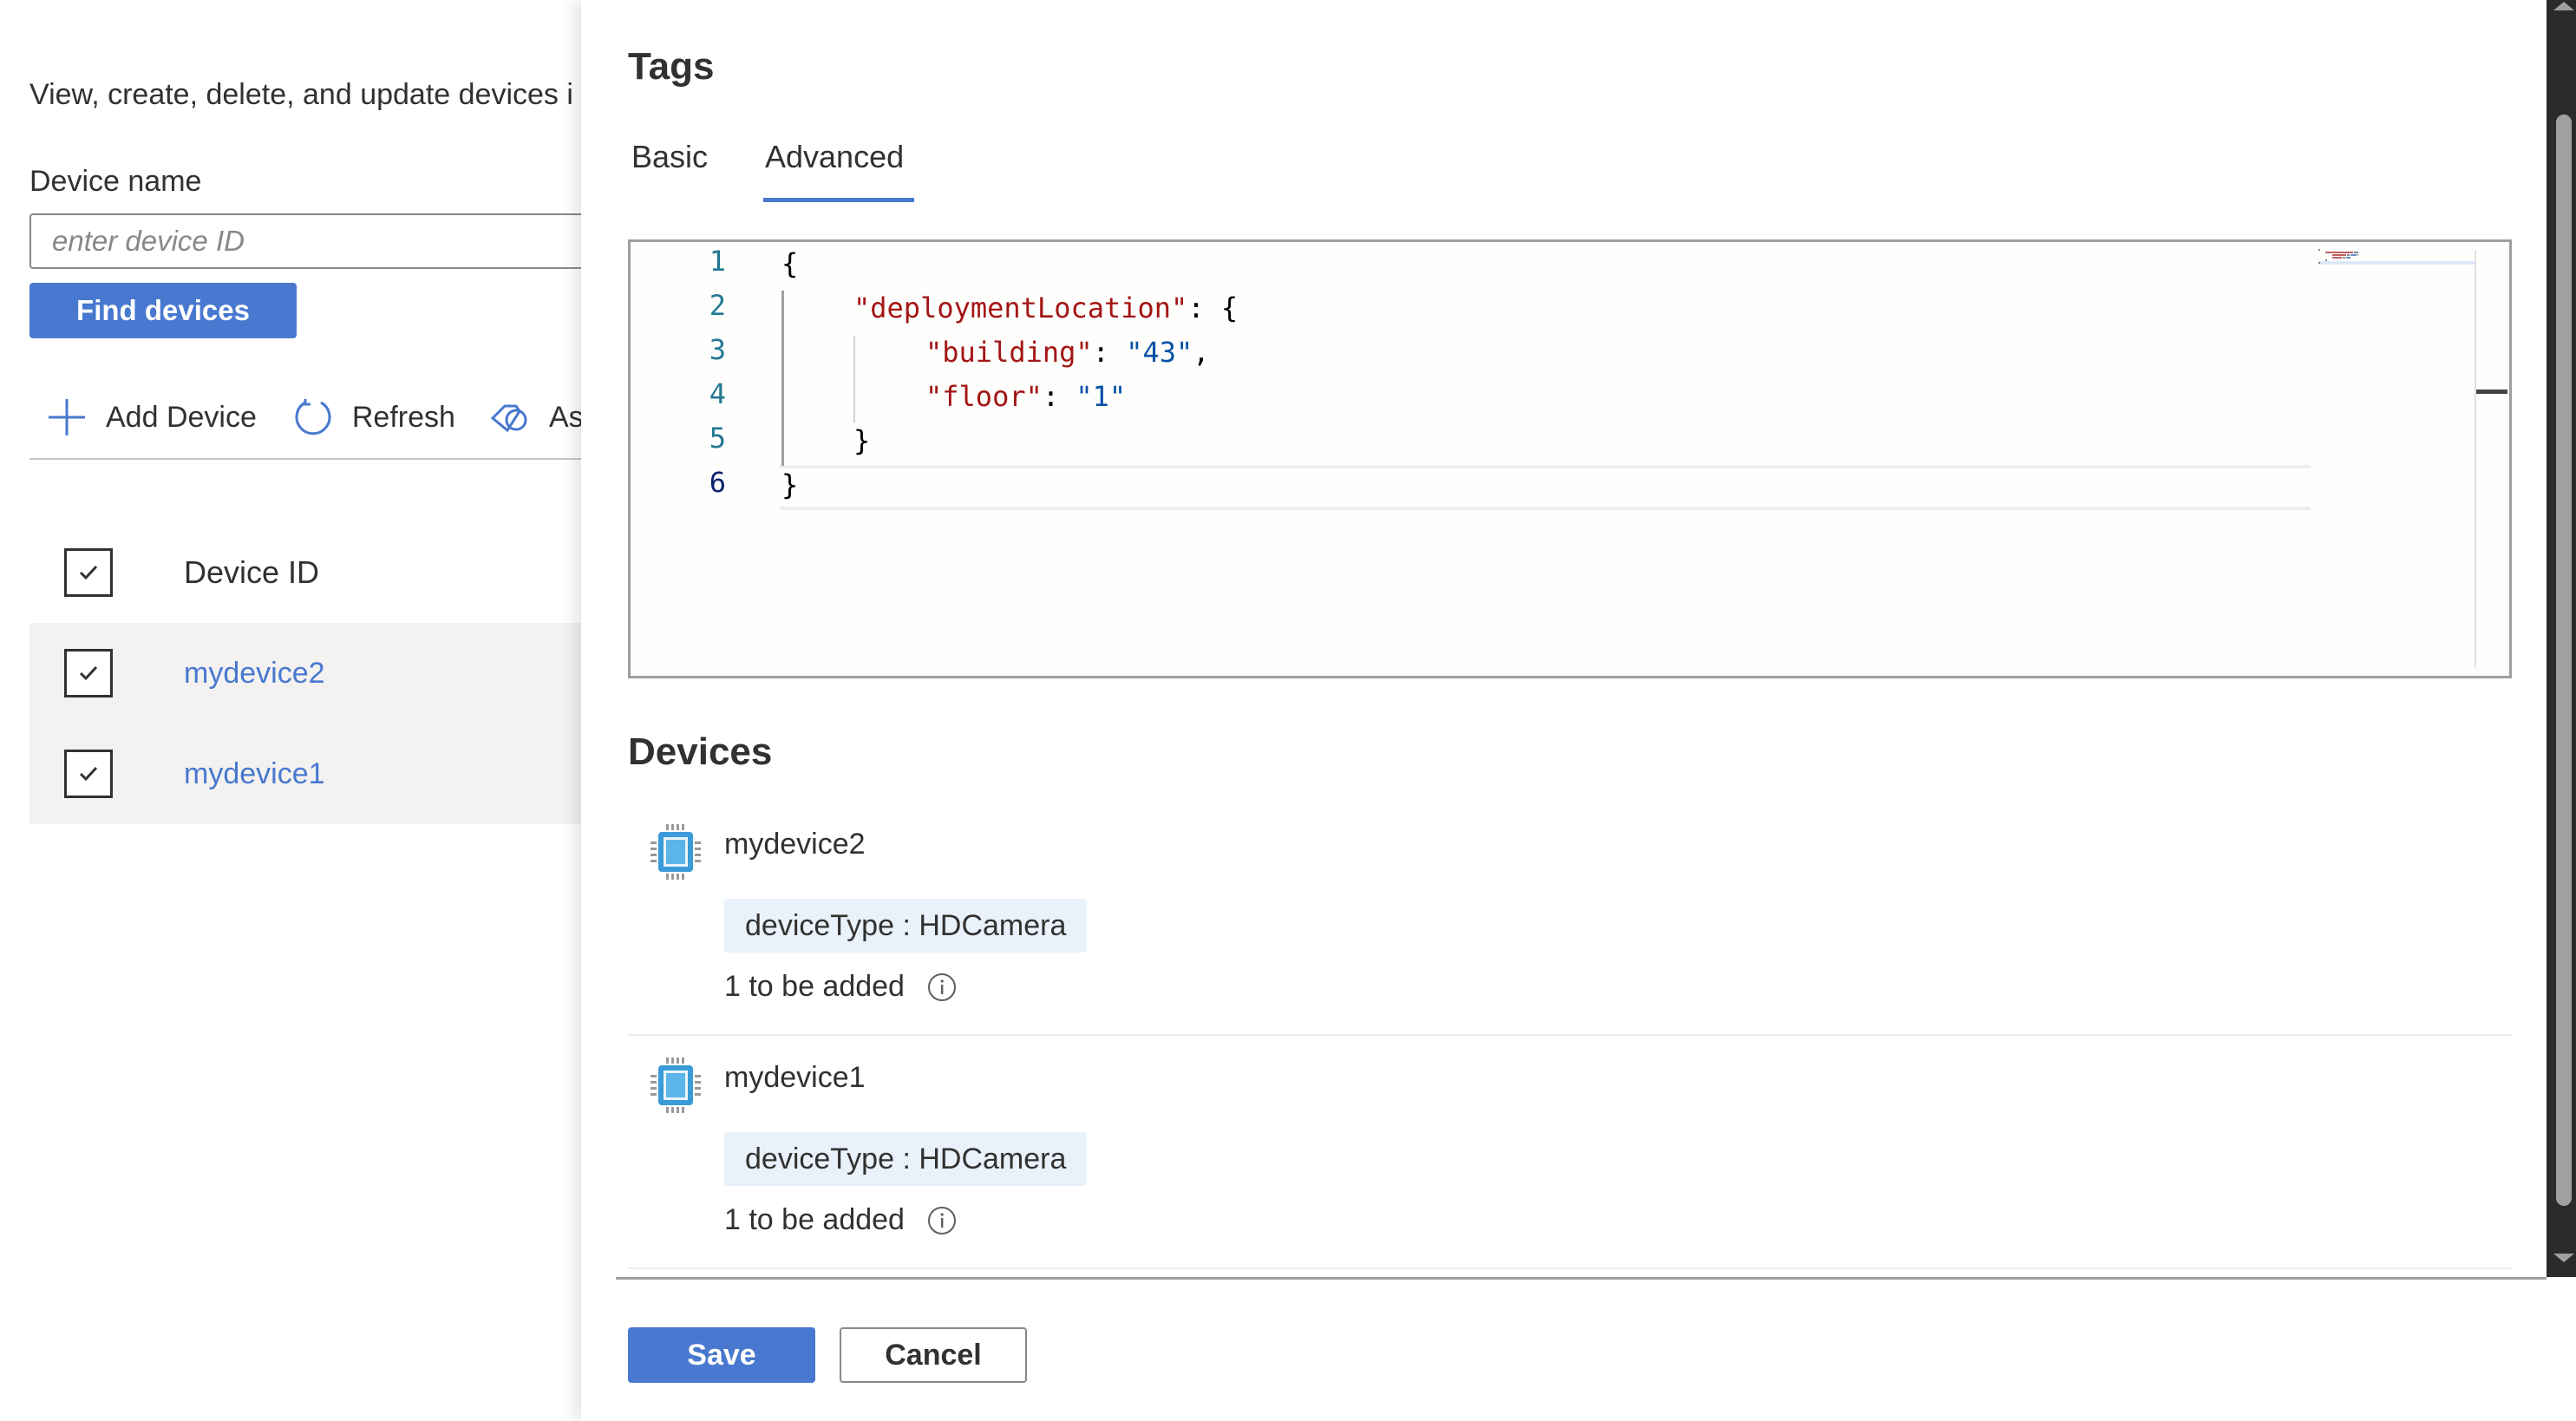 The height and width of the screenshot is (1421, 2576). I want to click on line-number: 5, so click(717, 438).